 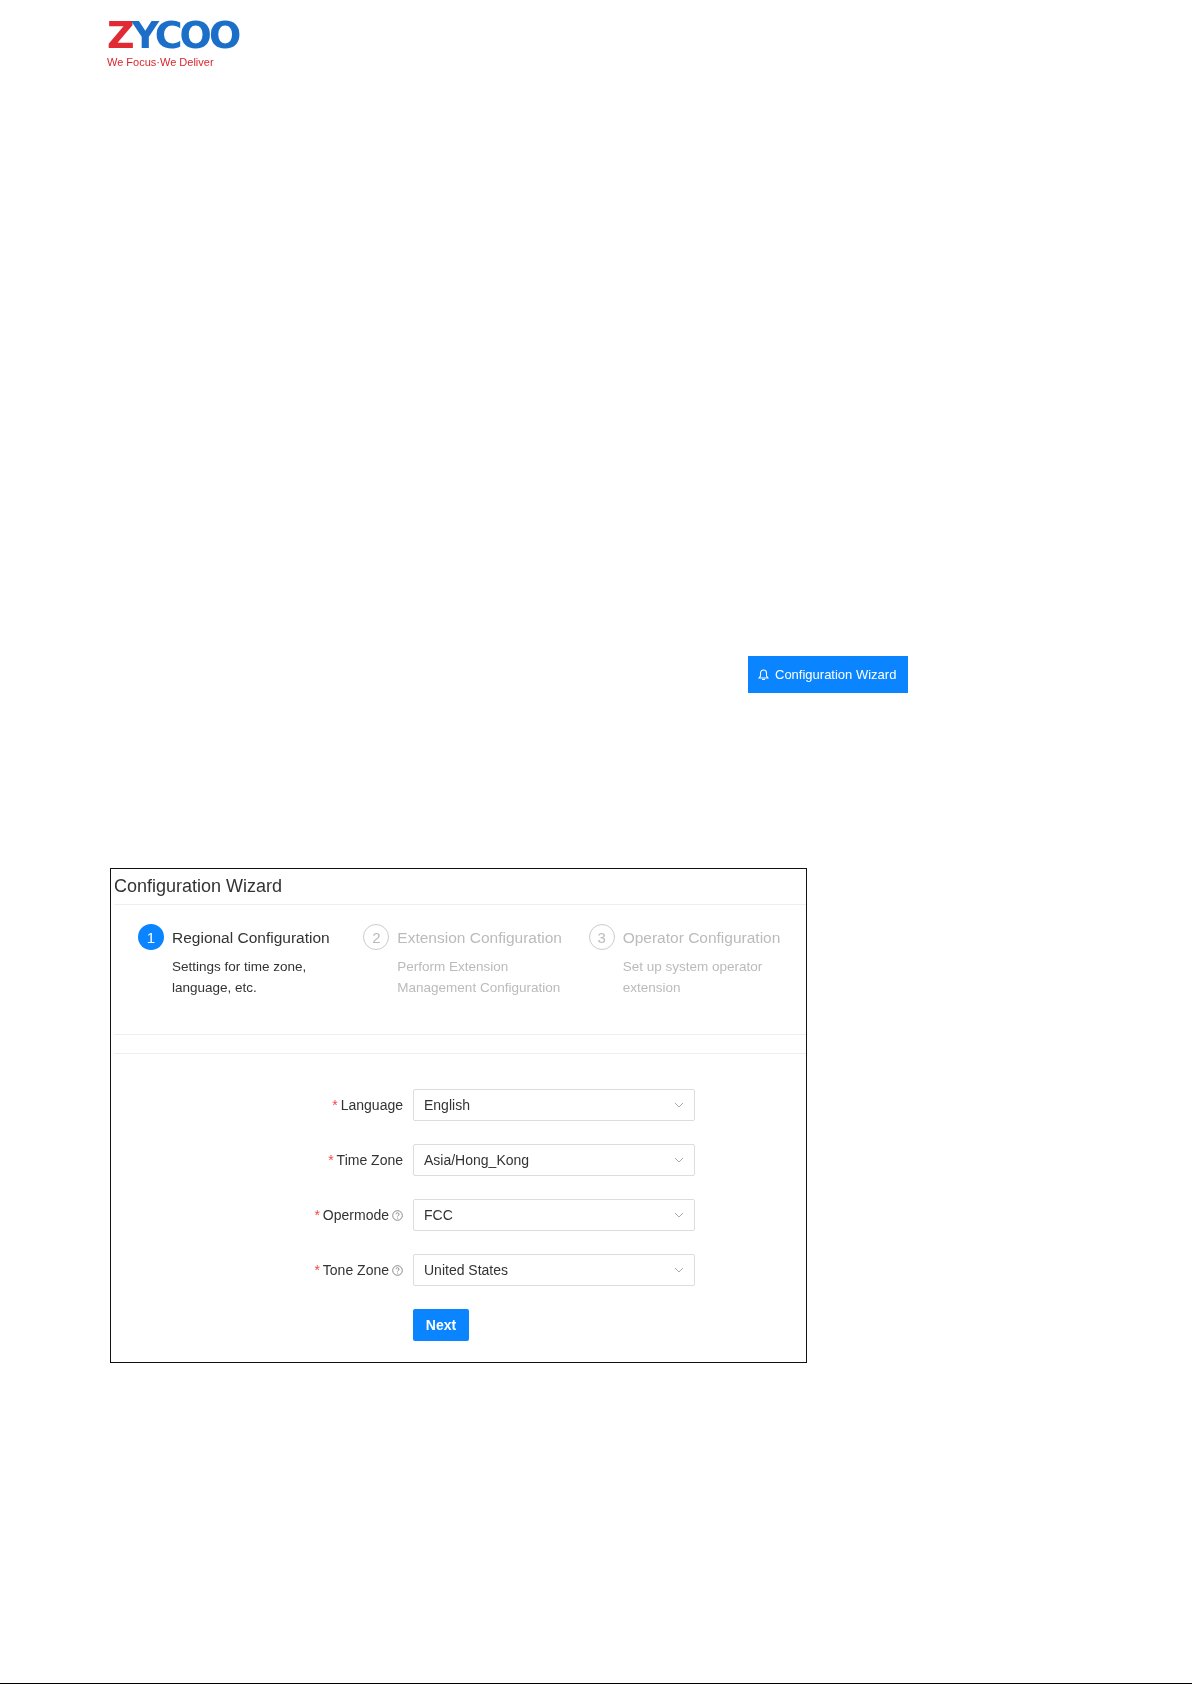 What do you see at coordinates (554, 1215) in the screenshot?
I see `select-field: FCC` at bounding box center [554, 1215].